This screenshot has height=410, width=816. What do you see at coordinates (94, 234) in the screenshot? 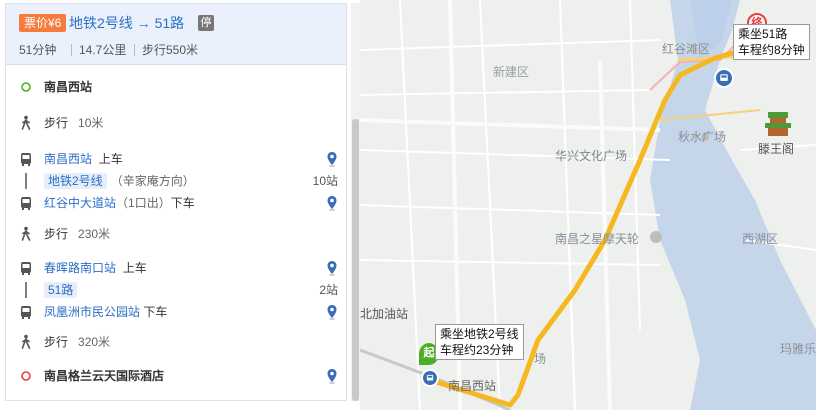
I see `walk-distance: 230米` at bounding box center [94, 234].